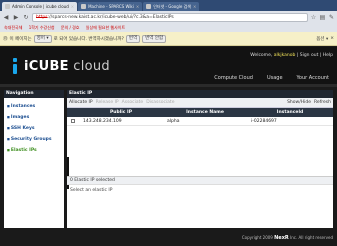 This screenshot has width=337, height=246. Describe the element at coordinates (160, 102) in the screenshot. I see `disassociate-button: Disassociate` at that location.